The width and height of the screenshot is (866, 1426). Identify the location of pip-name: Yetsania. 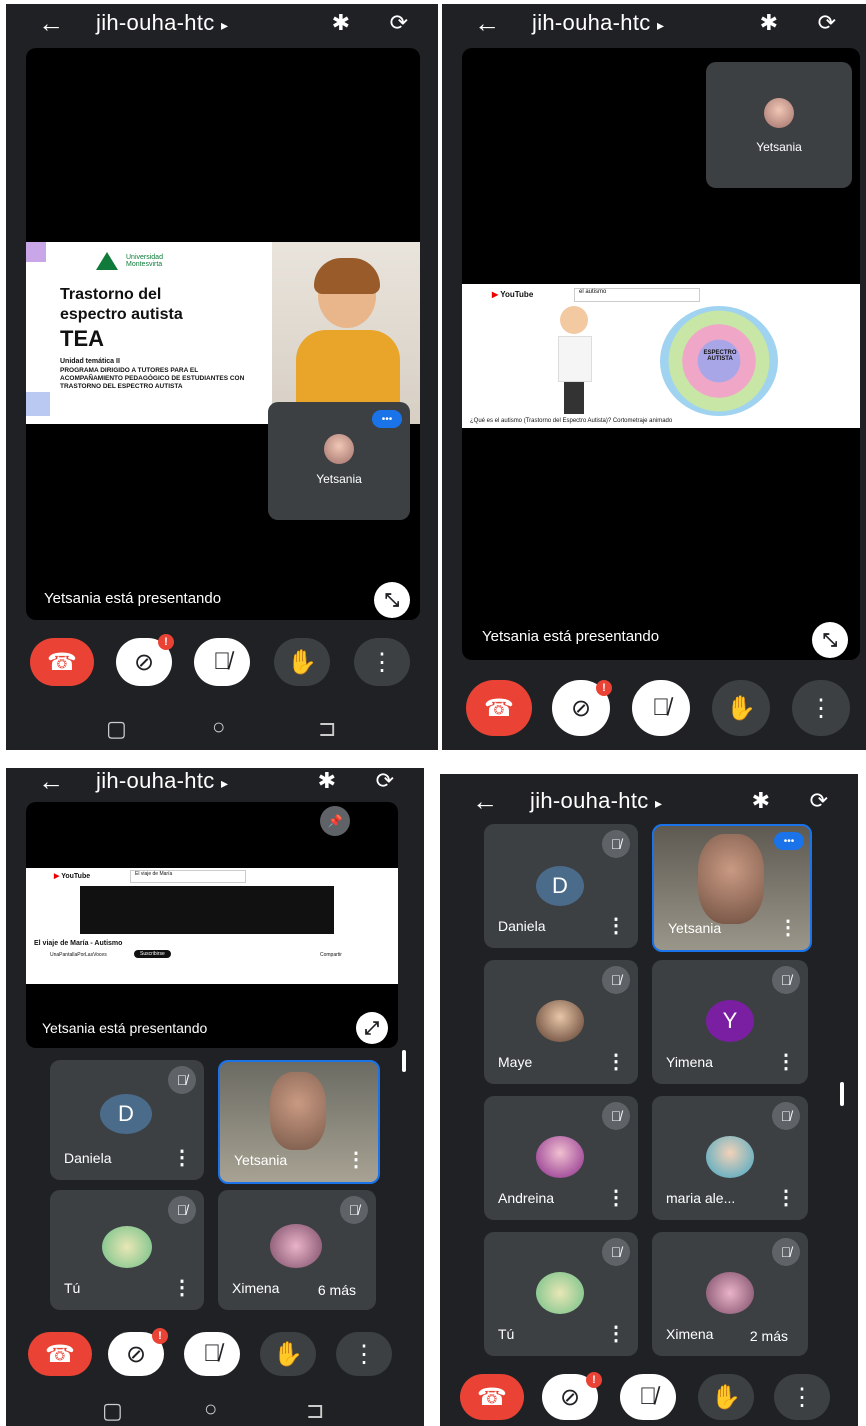
(339, 479).